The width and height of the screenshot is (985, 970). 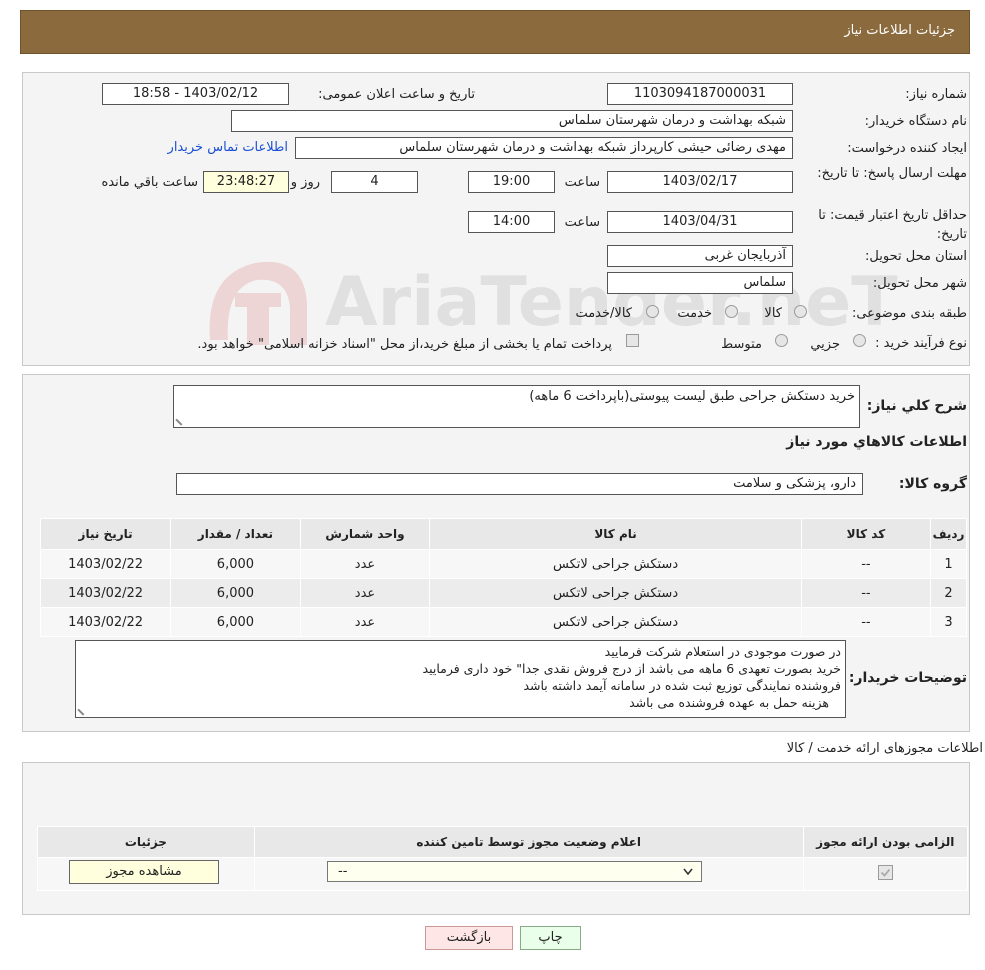 I want to click on category-radio-service, so click(x=731, y=311).